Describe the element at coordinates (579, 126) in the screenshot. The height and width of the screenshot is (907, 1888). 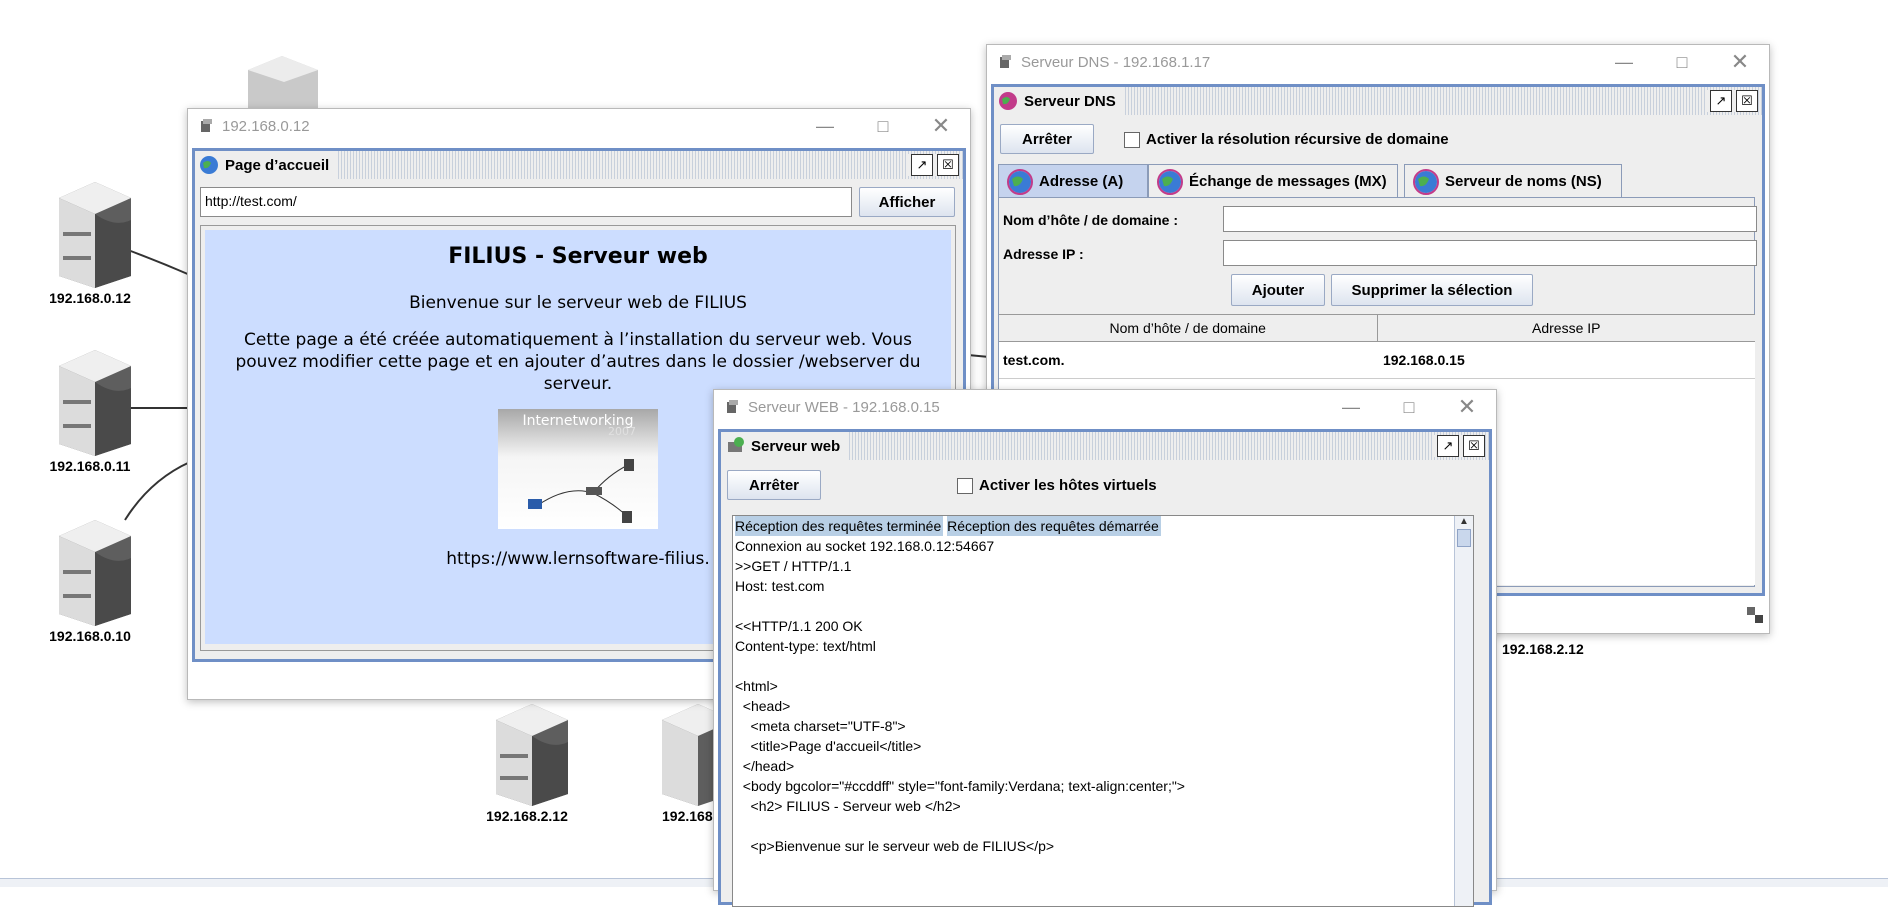
I see `window-titlebar: 192.168.0.12 — □ ✕` at that location.